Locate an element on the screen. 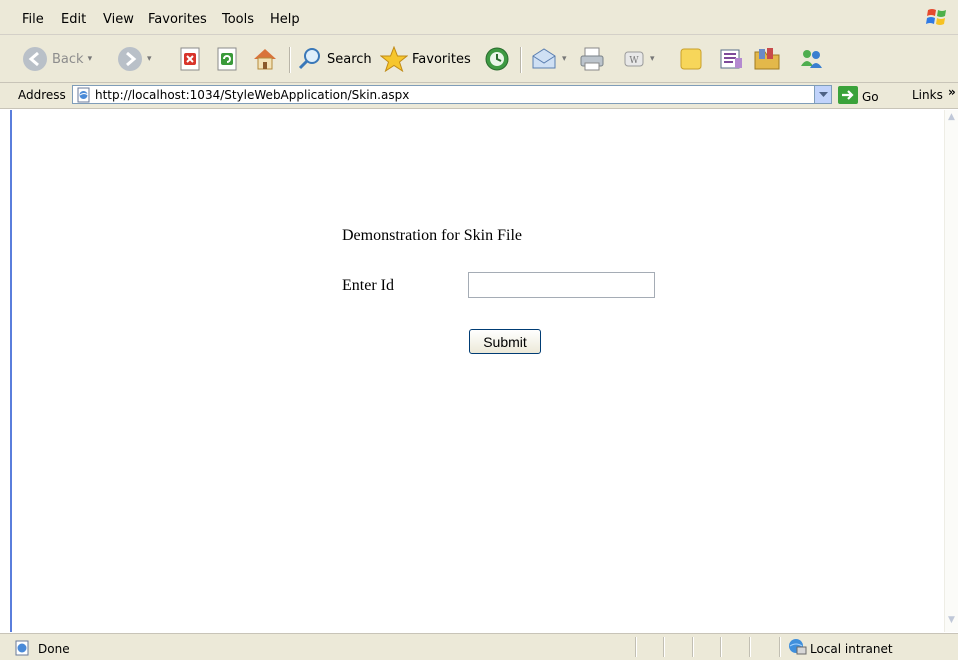 This screenshot has width=958, height=660. stop-icon is located at coordinates (190, 59).